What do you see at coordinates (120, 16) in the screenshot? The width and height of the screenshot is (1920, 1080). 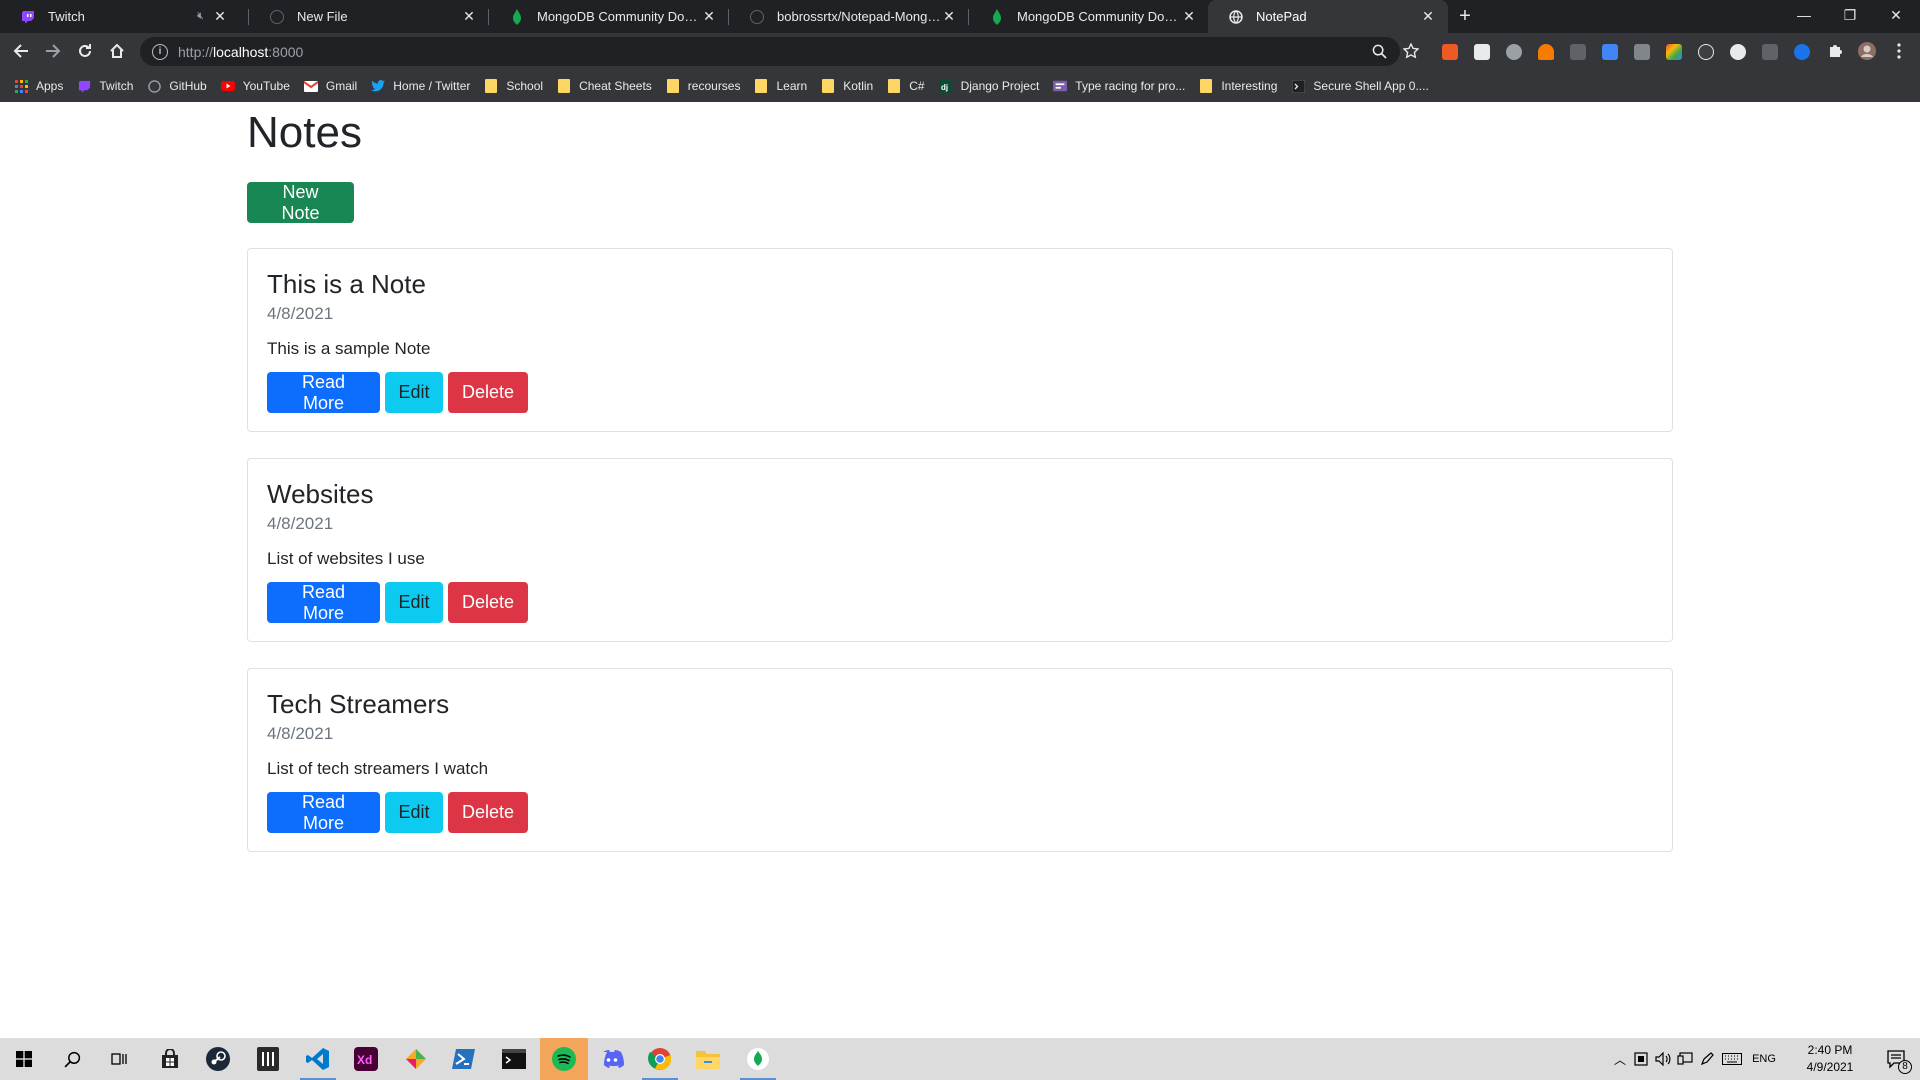 I see `tab-twitch: Twitch 🔇︎ ✕` at bounding box center [120, 16].